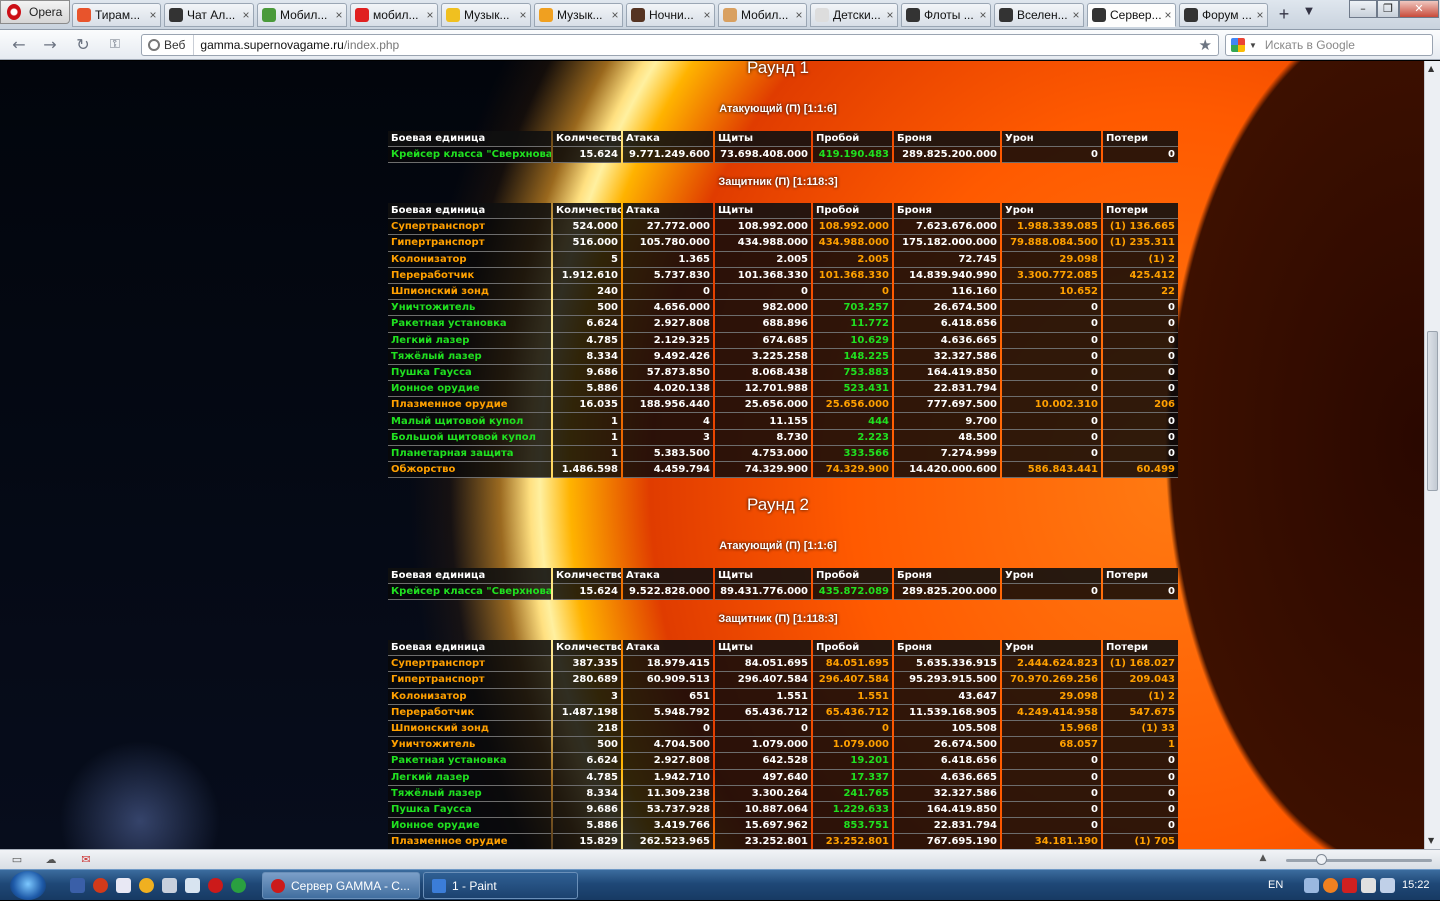 This screenshot has height=901, width=1440. I want to click on reload-button: ↻, so click(83, 45).